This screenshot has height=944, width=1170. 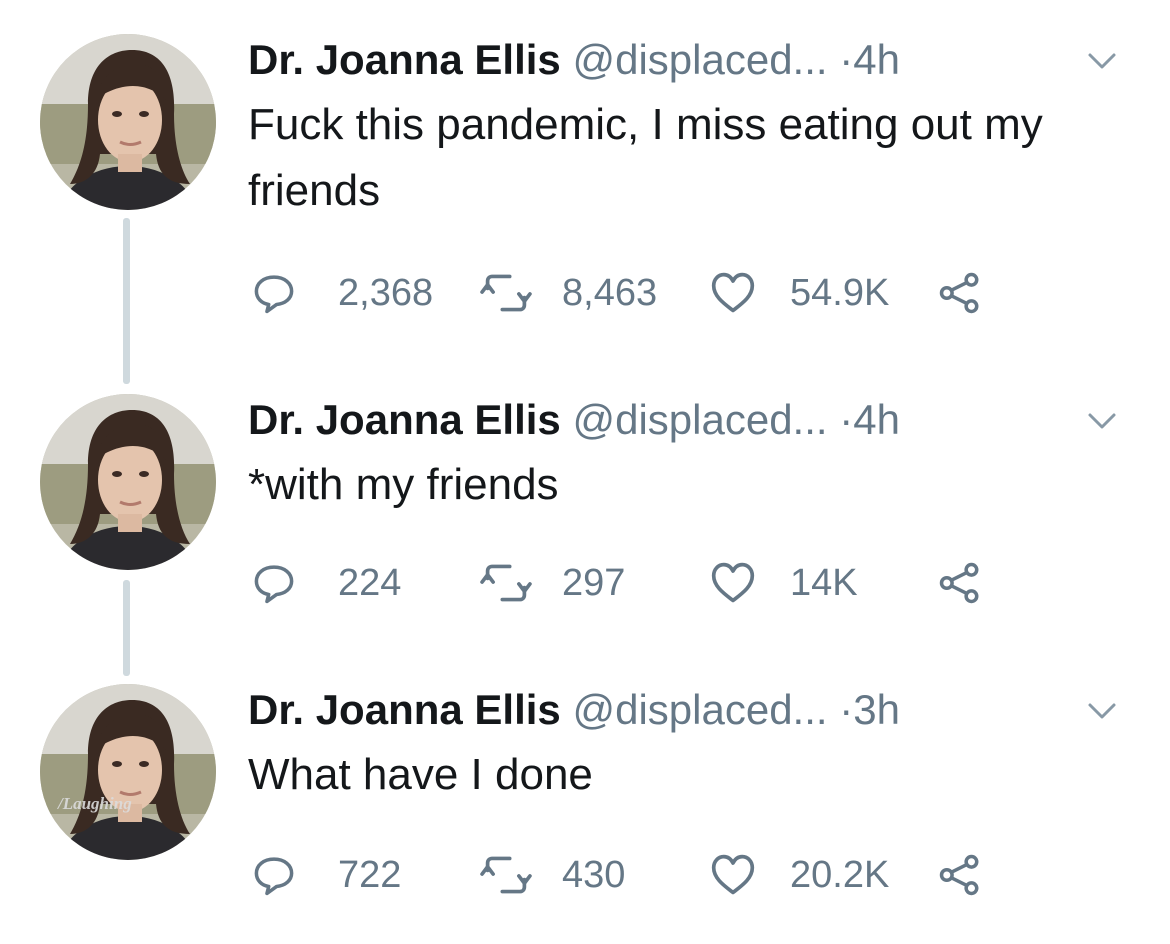 What do you see at coordinates (610, 293) in the screenshot?
I see `retweet-count: 8,463` at bounding box center [610, 293].